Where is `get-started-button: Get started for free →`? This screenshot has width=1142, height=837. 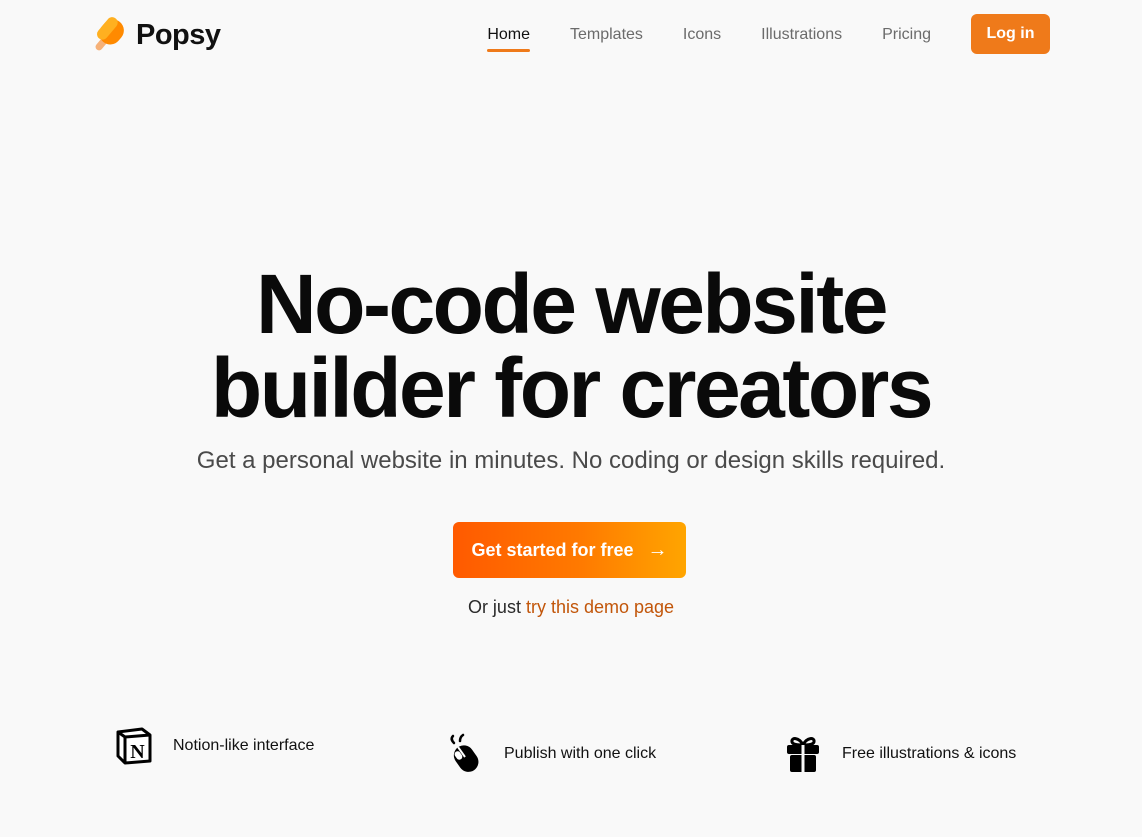
get-started-button: Get started for free → is located at coordinates (569, 550).